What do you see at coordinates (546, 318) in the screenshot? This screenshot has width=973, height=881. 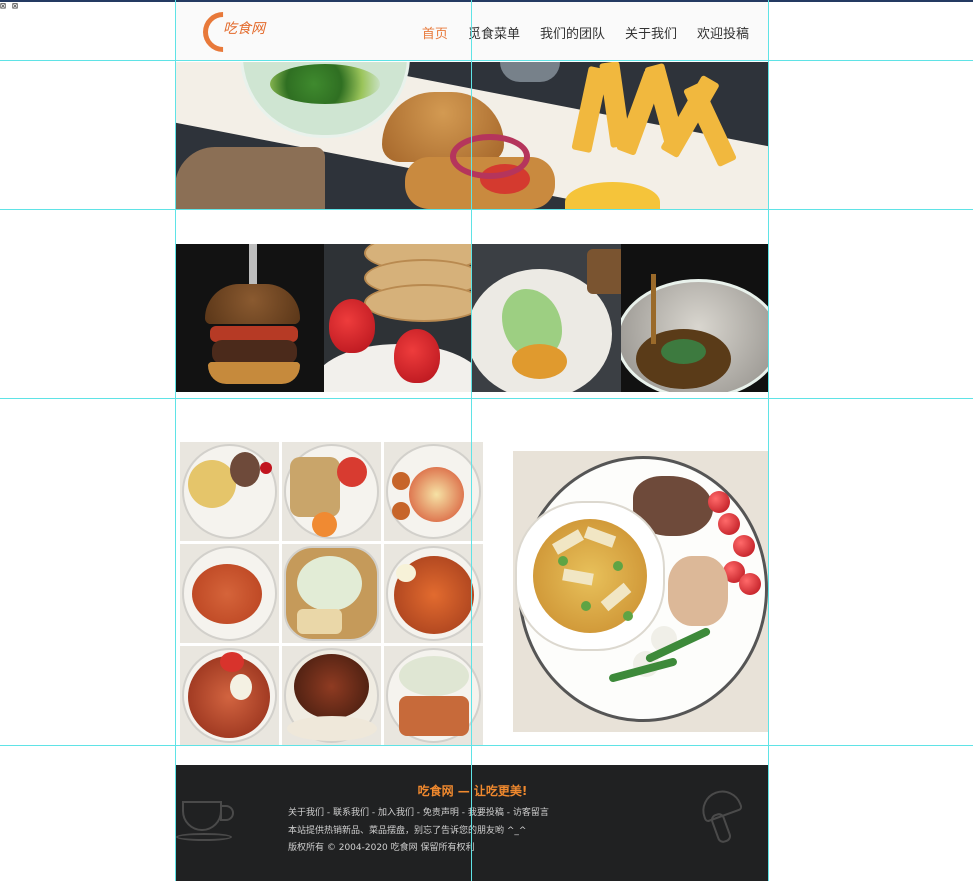 I see `plated-vegetable-dish-photo` at bounding box center [546, 318].